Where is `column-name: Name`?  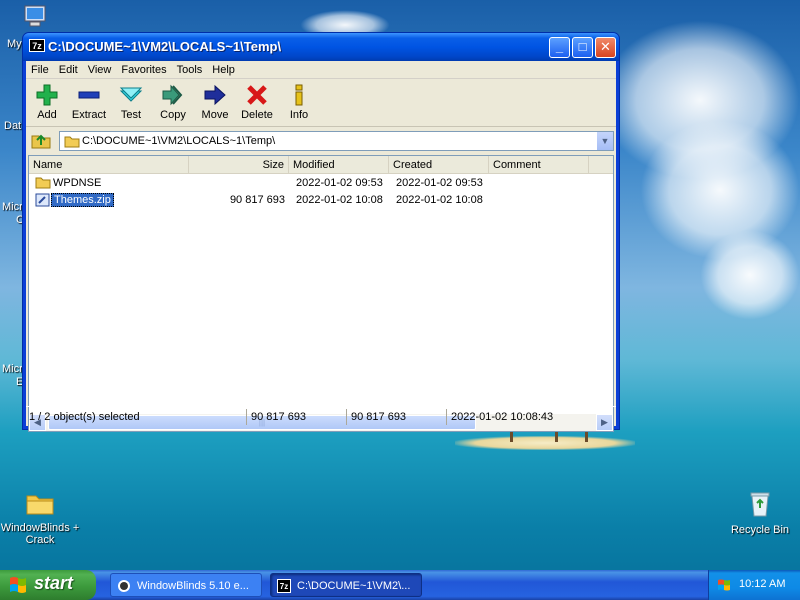 column-name: Name is located at coordinates (109, 165).